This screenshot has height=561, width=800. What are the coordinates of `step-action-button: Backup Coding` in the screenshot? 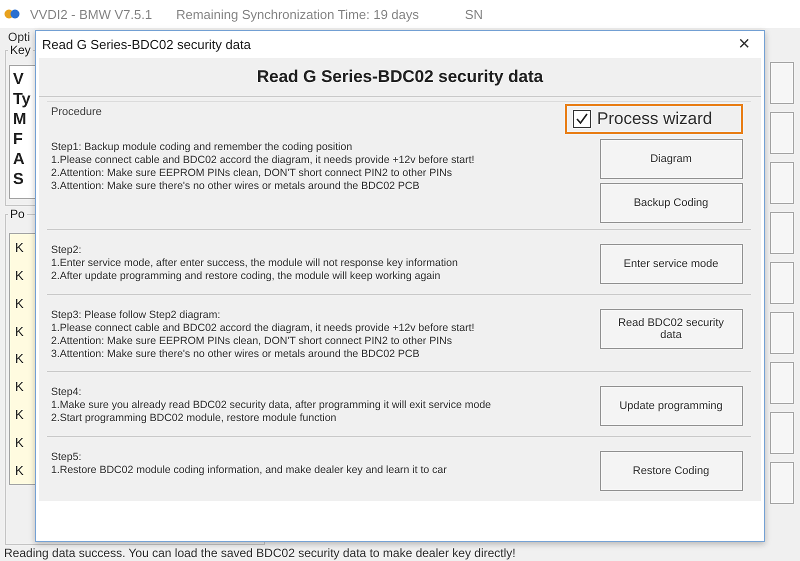 It's located at (671, 203).